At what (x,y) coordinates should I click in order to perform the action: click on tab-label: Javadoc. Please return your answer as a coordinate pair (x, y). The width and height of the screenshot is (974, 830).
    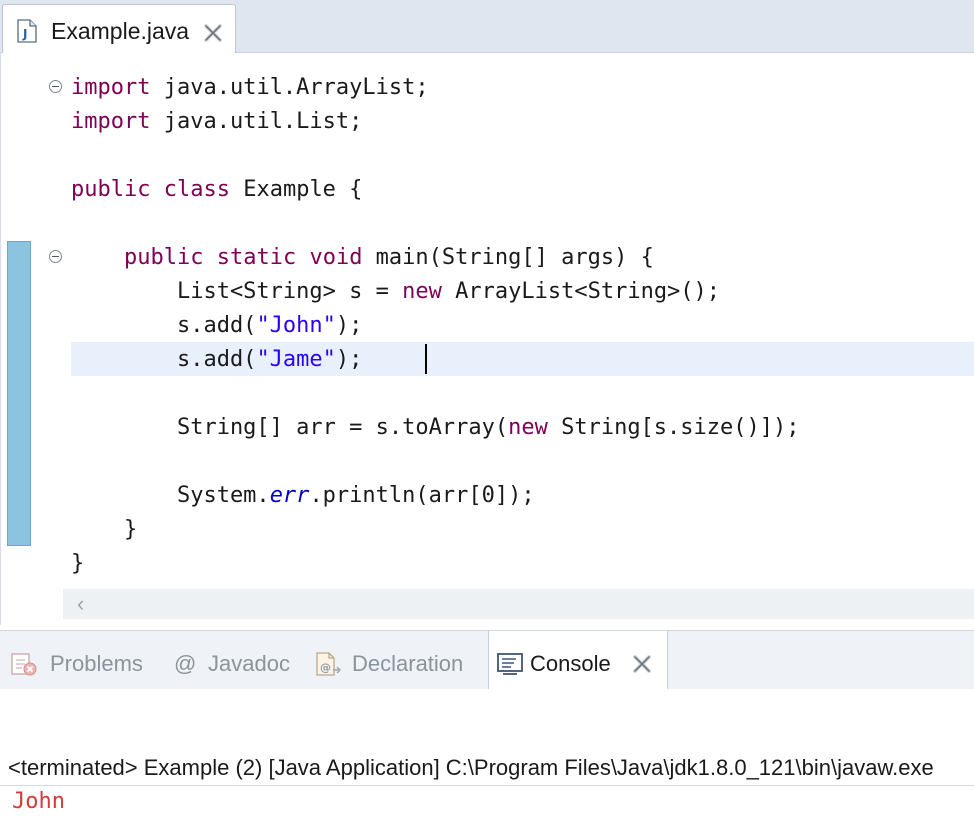
    Looking at the image, I should click on (249, 663).